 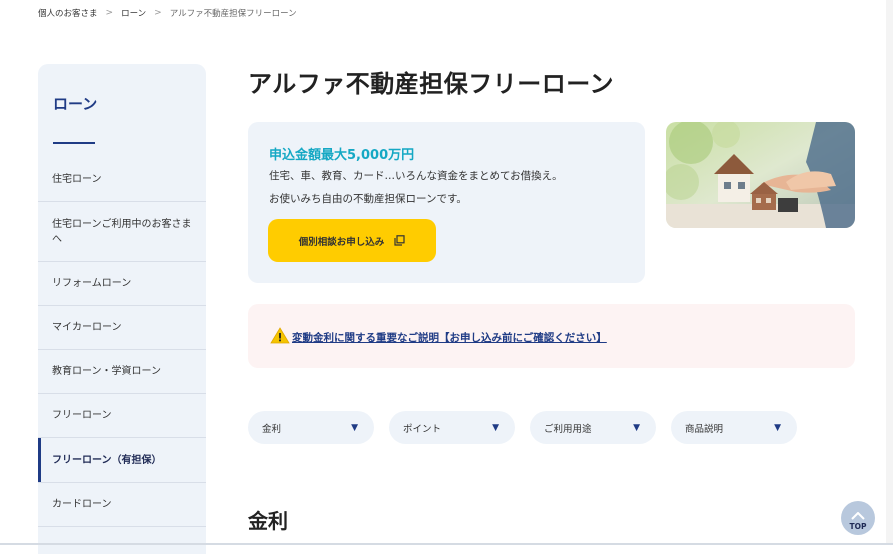 I want to click on back-to-top-label: TOP, so click(x=858, y=526).